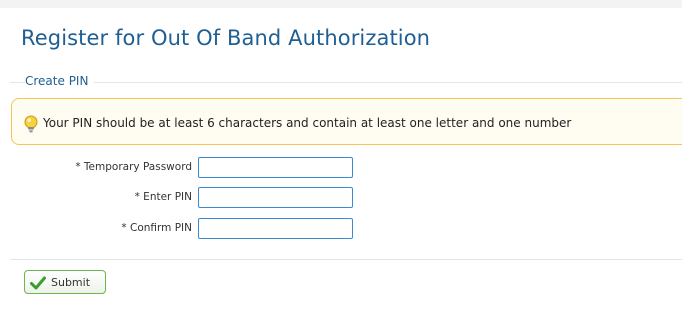 Image resolution: width=682 pixels, height=326 pixels. I want to click on temporary-password-label: * Temporary Password, so click(133, 167).